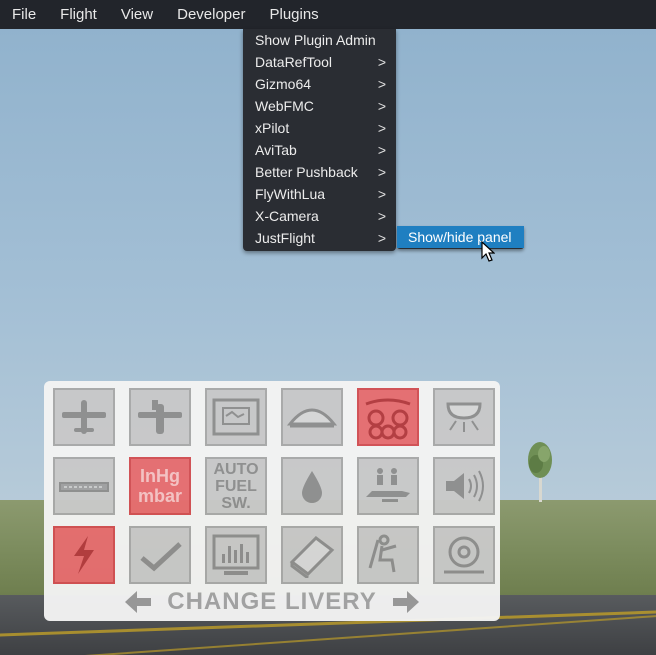 This screenshot has width=656, height=655. I want to click on electric-icon, so click(84, 555).